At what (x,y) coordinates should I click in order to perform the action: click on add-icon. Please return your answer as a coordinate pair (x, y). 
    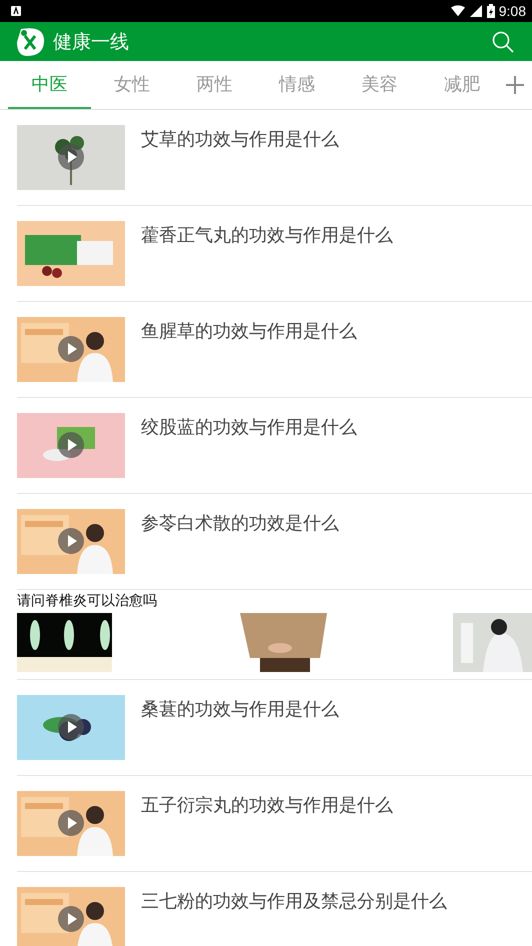
    Looking at the image, I should click on (515, 85).